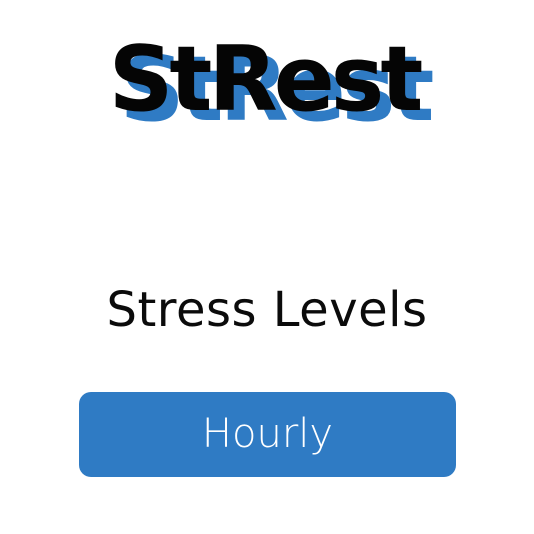 Image resolution: width=534 pixels, height=534 pixels. Describe the element at coordinates (267, 310) in the screenshot. I see `page-title: Stress Levels` at that location.